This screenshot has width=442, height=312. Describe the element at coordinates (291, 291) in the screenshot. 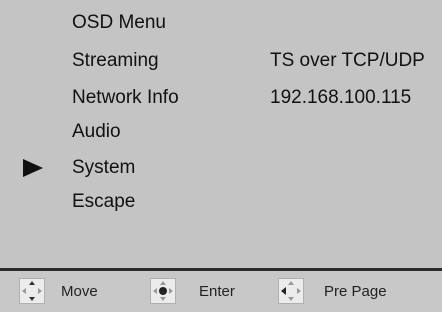

I see `dpad-prev-page-icon` at that location.